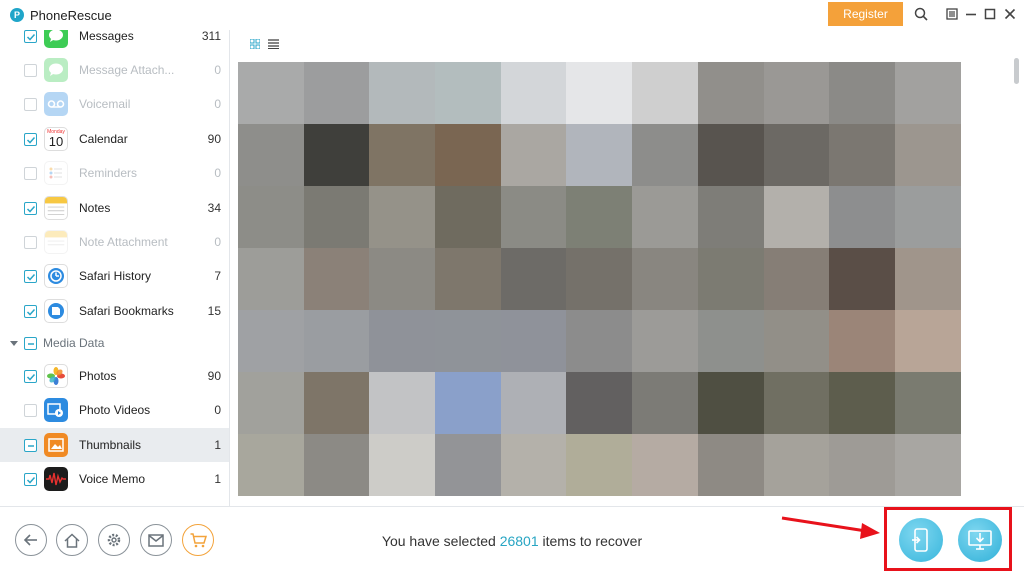  Describe the element at coordinates (114, 242) in the screenshot. I see `sidebar-item-note-attachment: Note Attachment 0` at that location.